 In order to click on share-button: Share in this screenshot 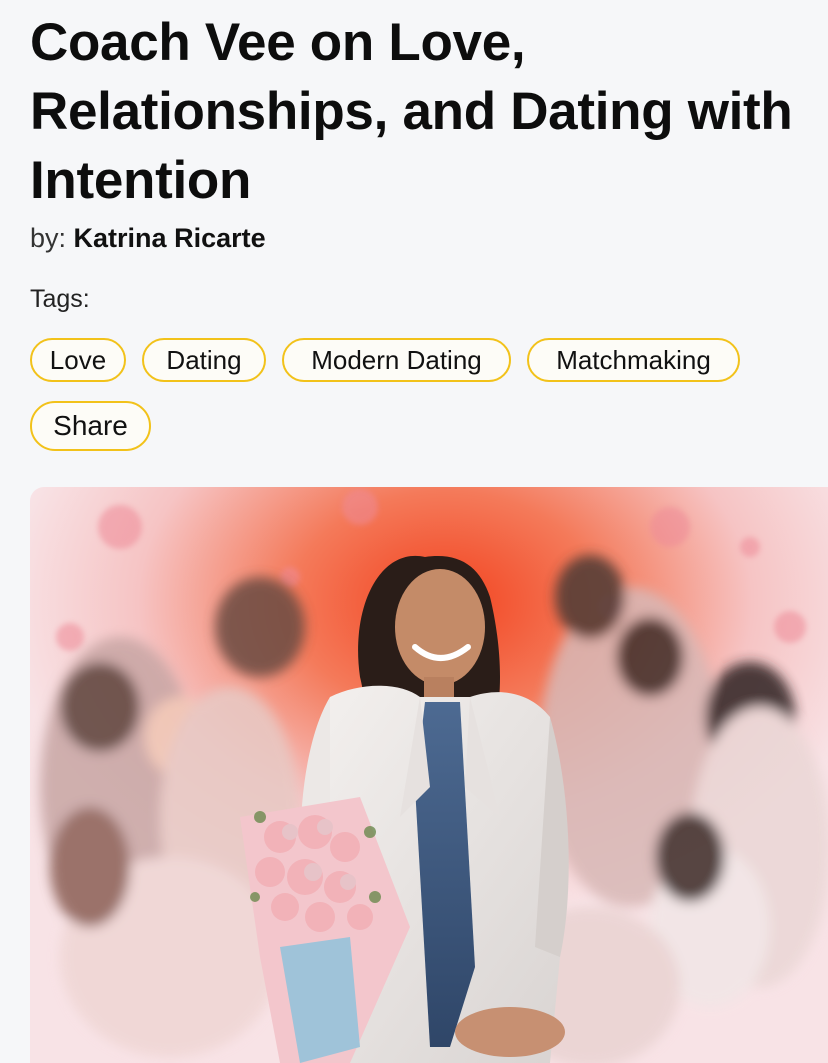, I will do `click(90, 426)`.